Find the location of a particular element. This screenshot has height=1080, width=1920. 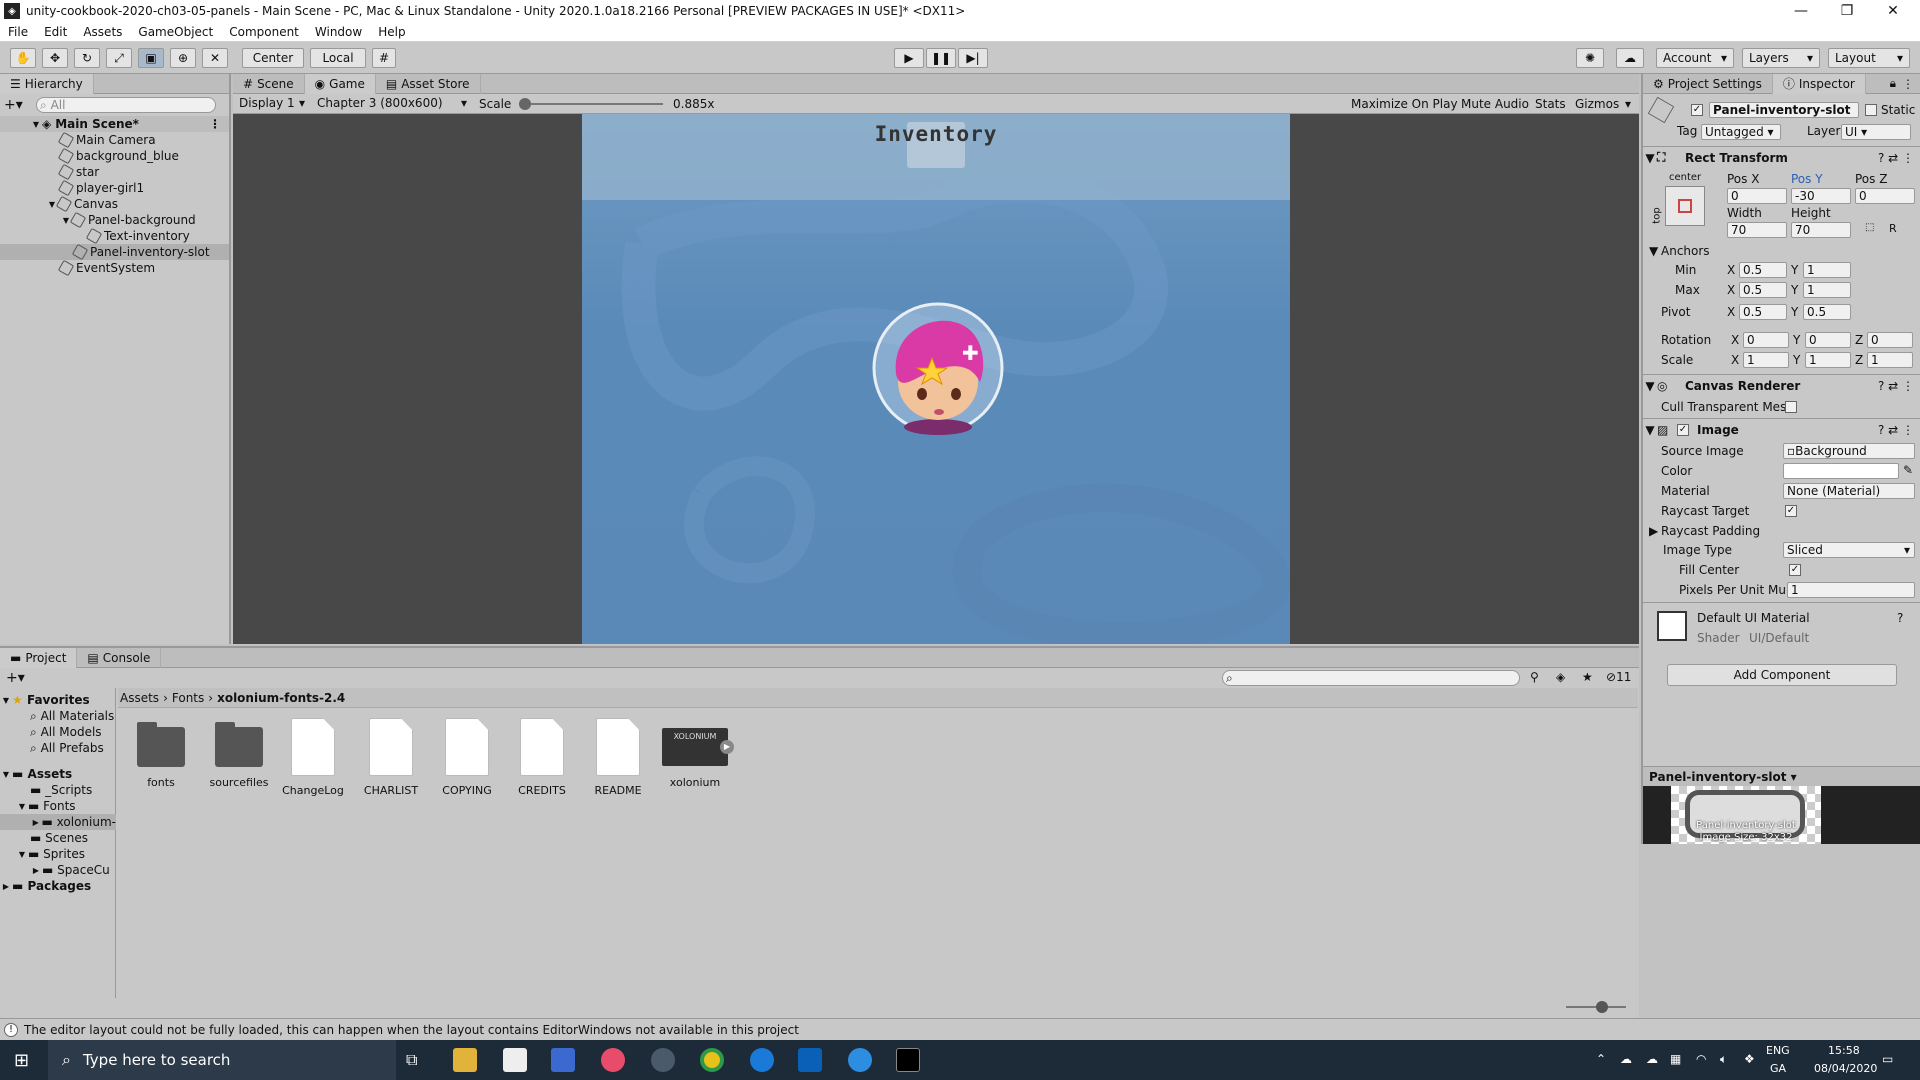

asset-item: CHARLIST is located at coordinates (391, 757).